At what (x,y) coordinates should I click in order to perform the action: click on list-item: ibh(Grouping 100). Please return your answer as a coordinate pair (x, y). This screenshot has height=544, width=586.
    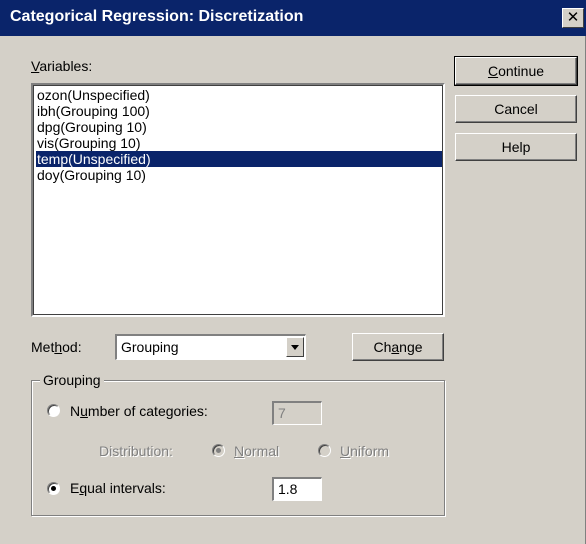
    Looking at the image, I should click on (239, 111).